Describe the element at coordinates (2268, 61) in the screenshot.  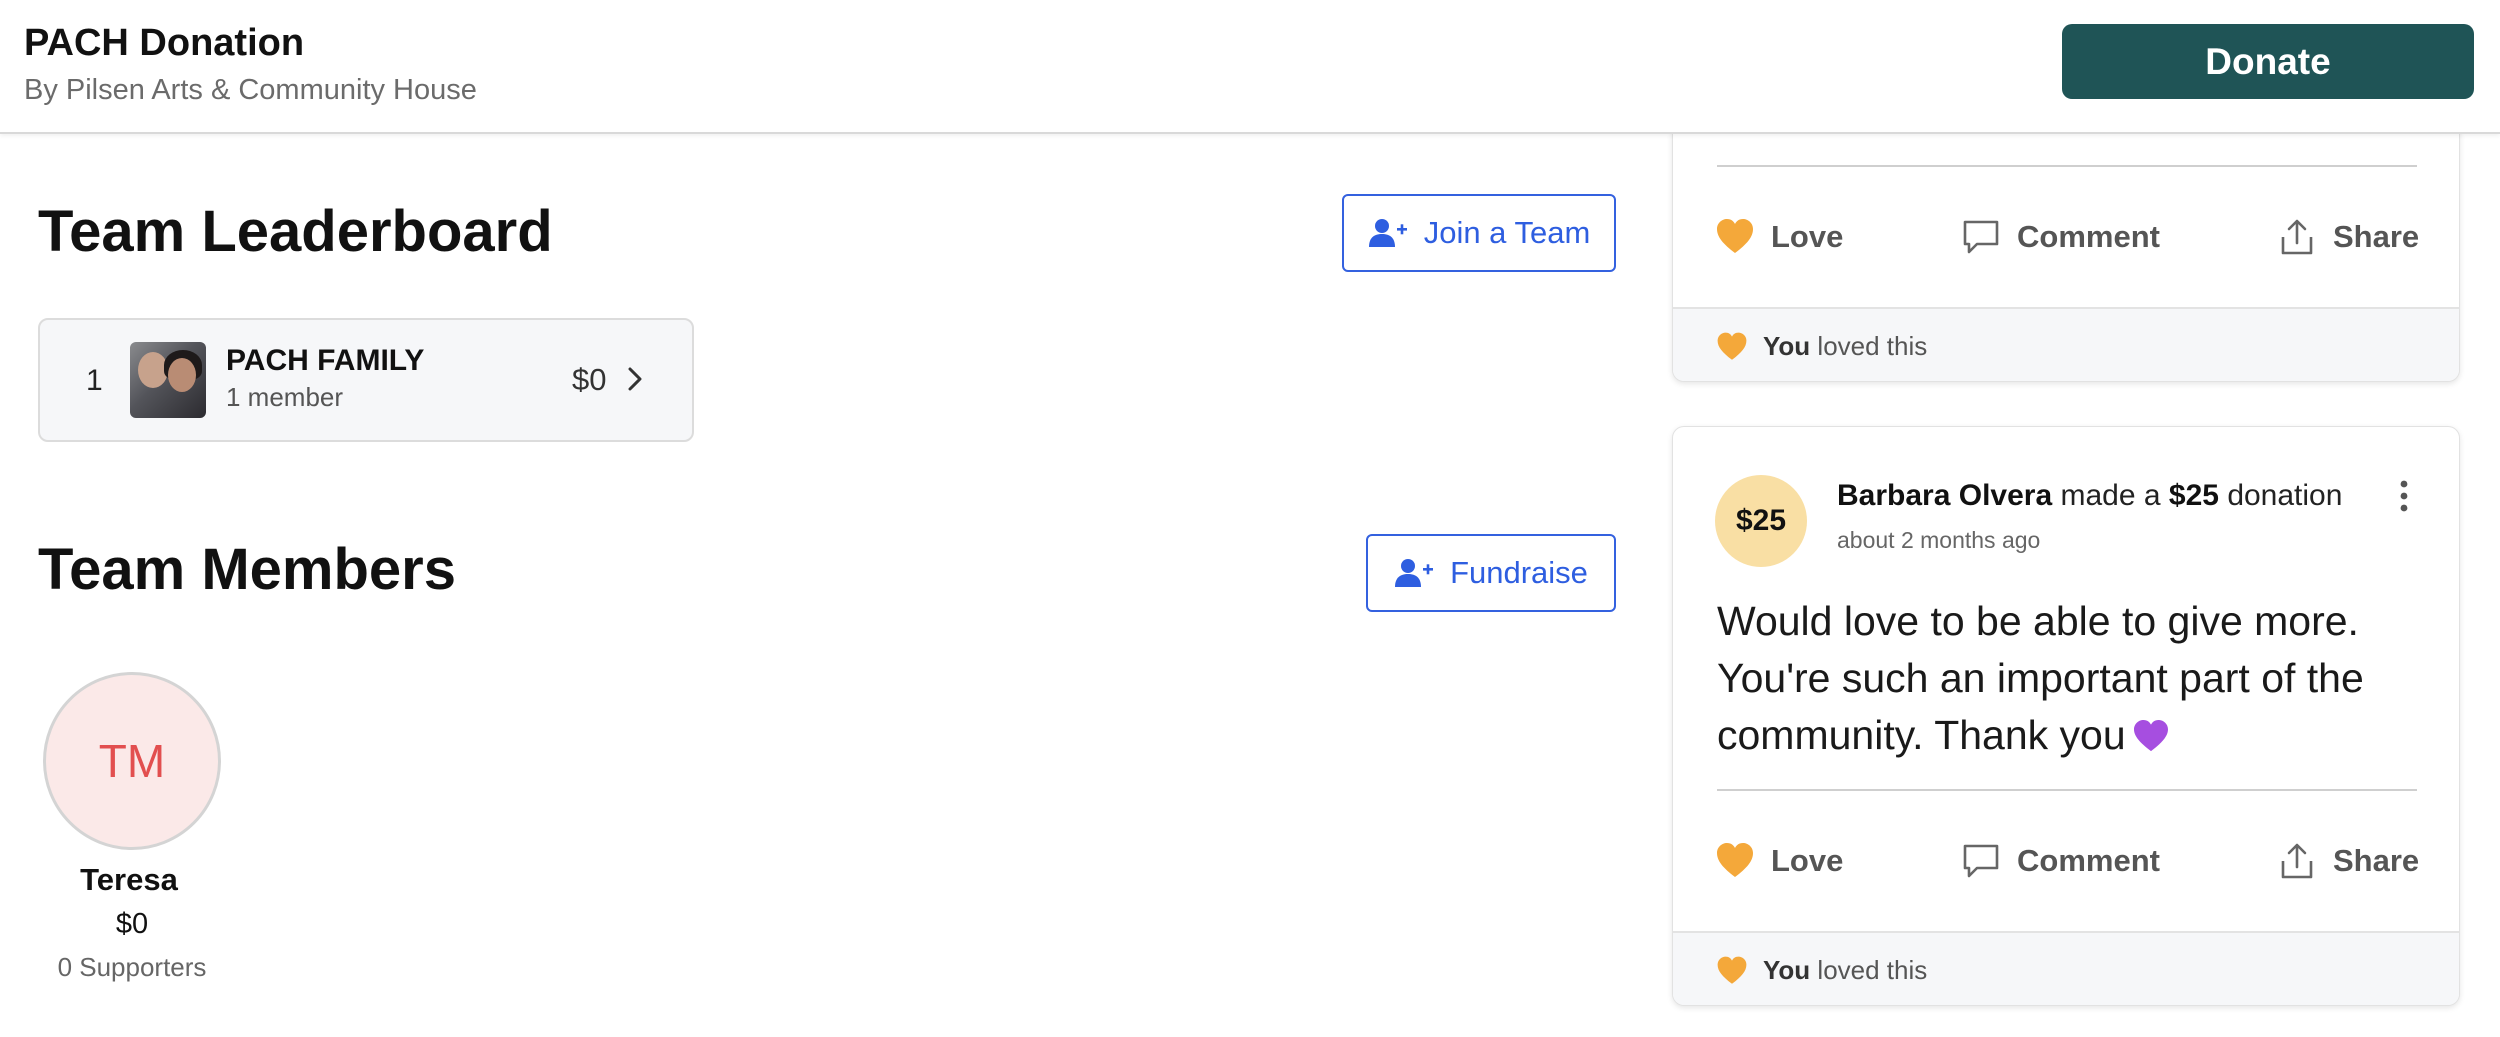
I see `donate-button: Donate` at that location.